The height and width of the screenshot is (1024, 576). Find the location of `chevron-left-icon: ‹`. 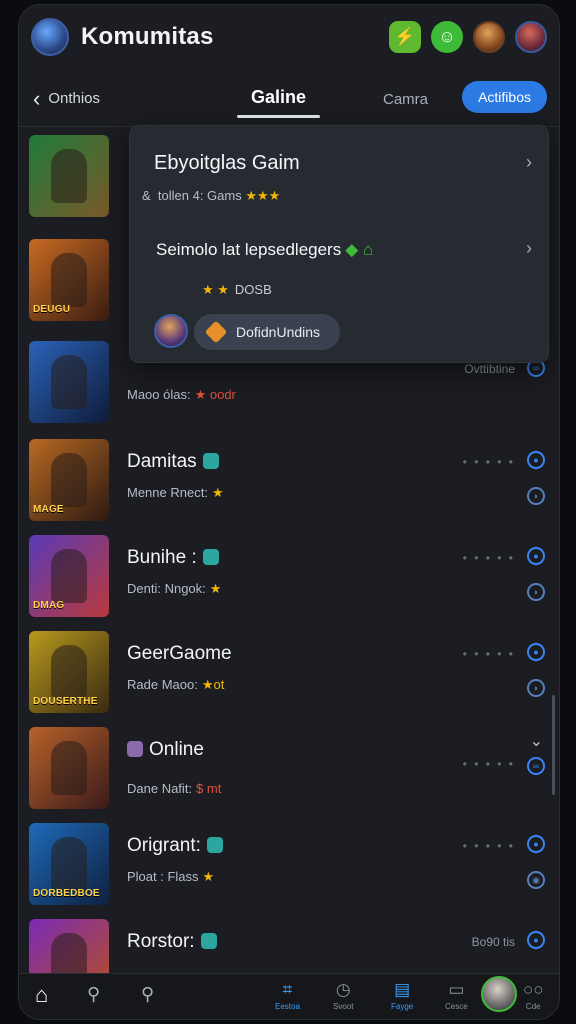

chevron-left-icon: ‹ is located at coordinates (37, 98).